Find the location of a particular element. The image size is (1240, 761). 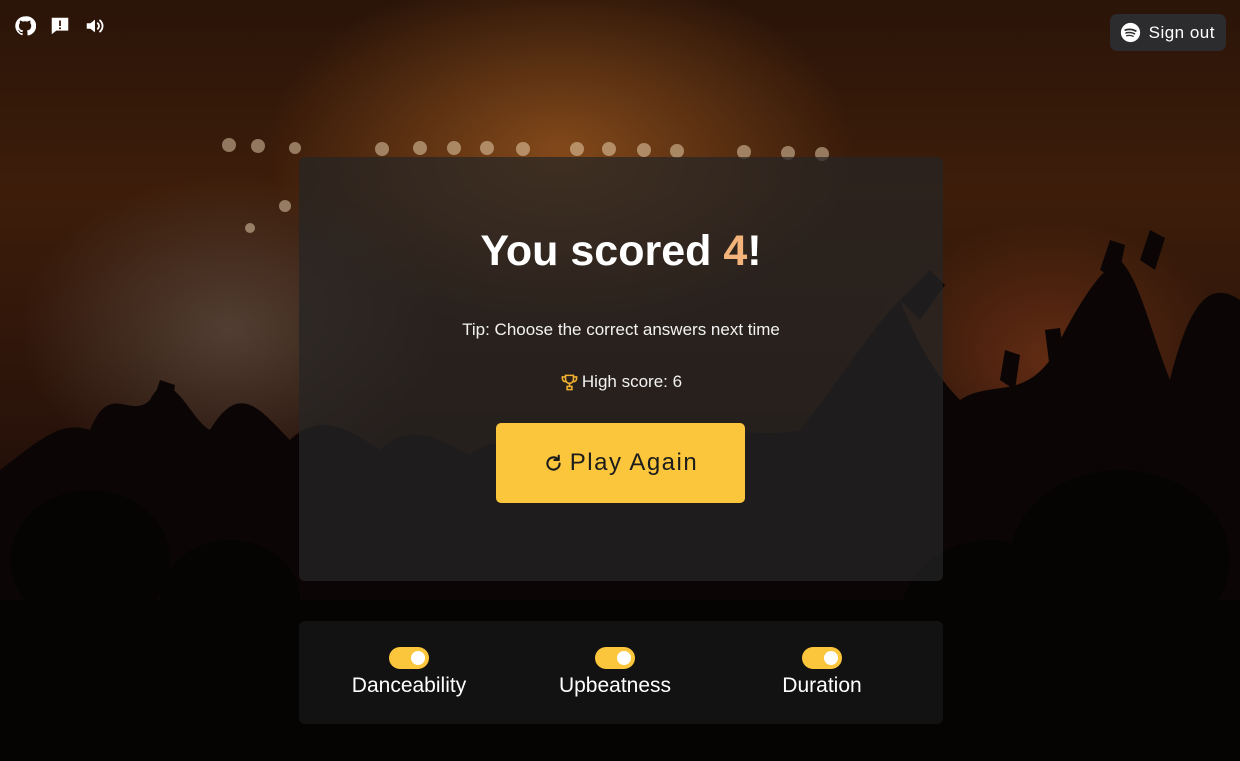

score-heading: You scored 4! is located at coordinates (621, 251).